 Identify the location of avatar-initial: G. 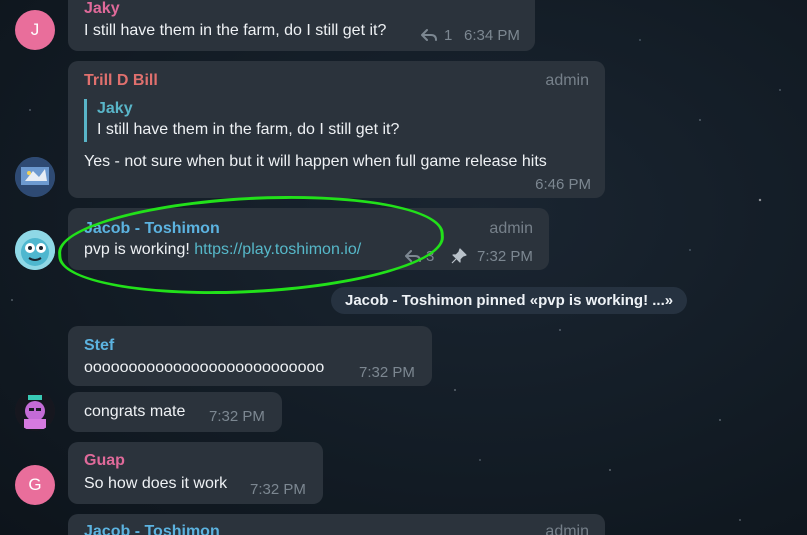
(35, 484).